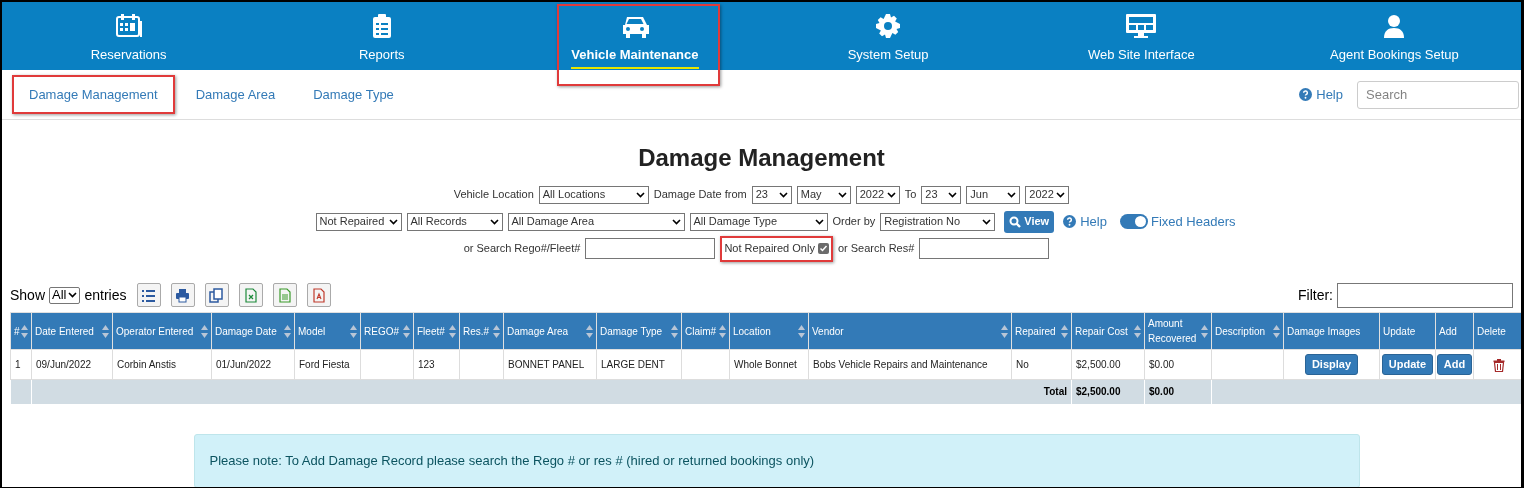  What do you see at coordinates (436, 331) in the screenshot?
I see `column-header: Fleet#` at bounding box center [436, 331].